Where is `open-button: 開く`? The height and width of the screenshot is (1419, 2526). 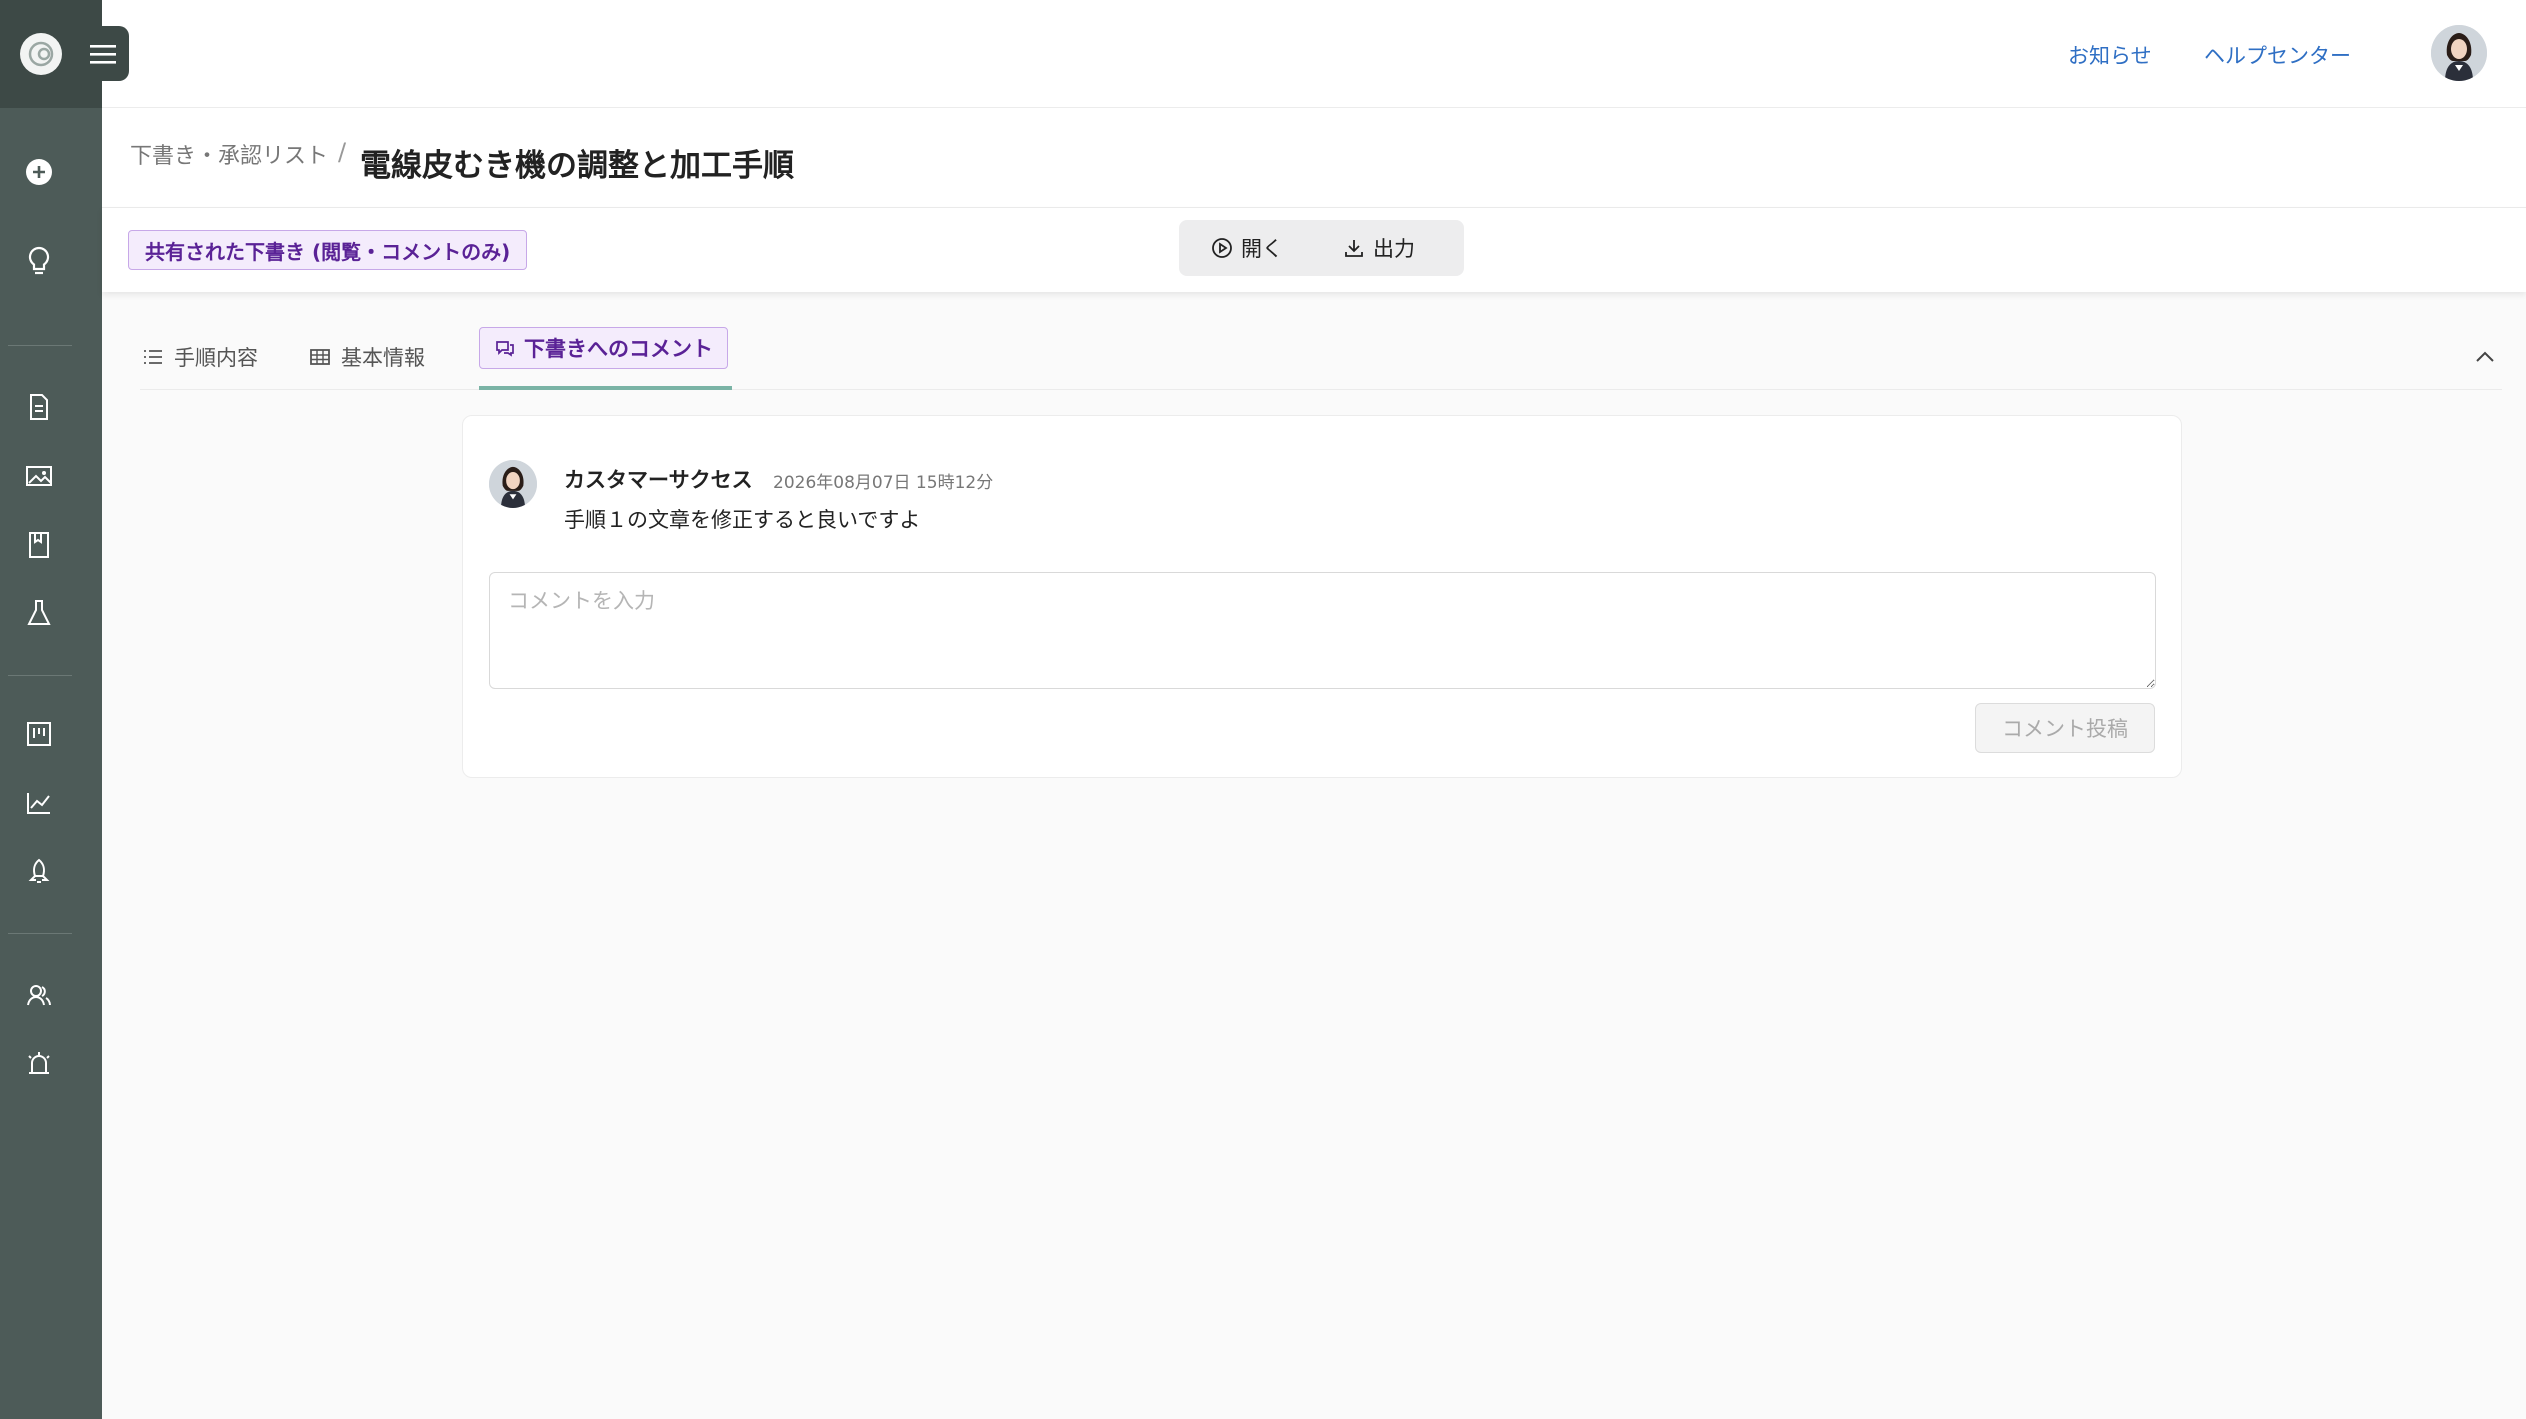
open-button: 開く is located at coordinates (1247, 248).